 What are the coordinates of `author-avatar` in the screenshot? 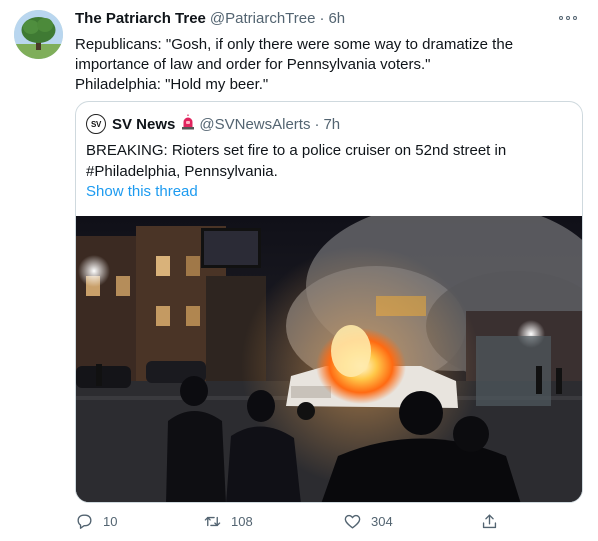 It's located at (38, 34).